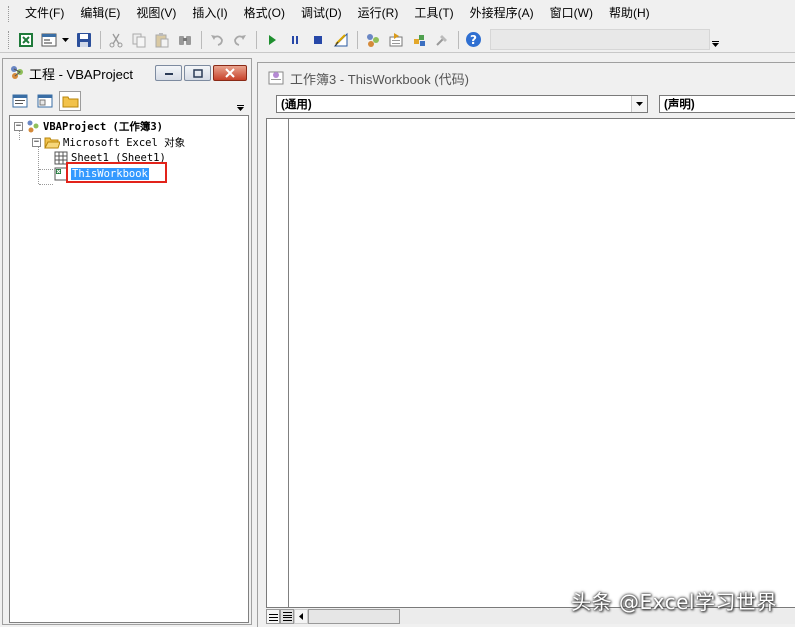  Describe the element at coordinates (276, 78) in the screenshot. I see `code-window-icon` at that location.